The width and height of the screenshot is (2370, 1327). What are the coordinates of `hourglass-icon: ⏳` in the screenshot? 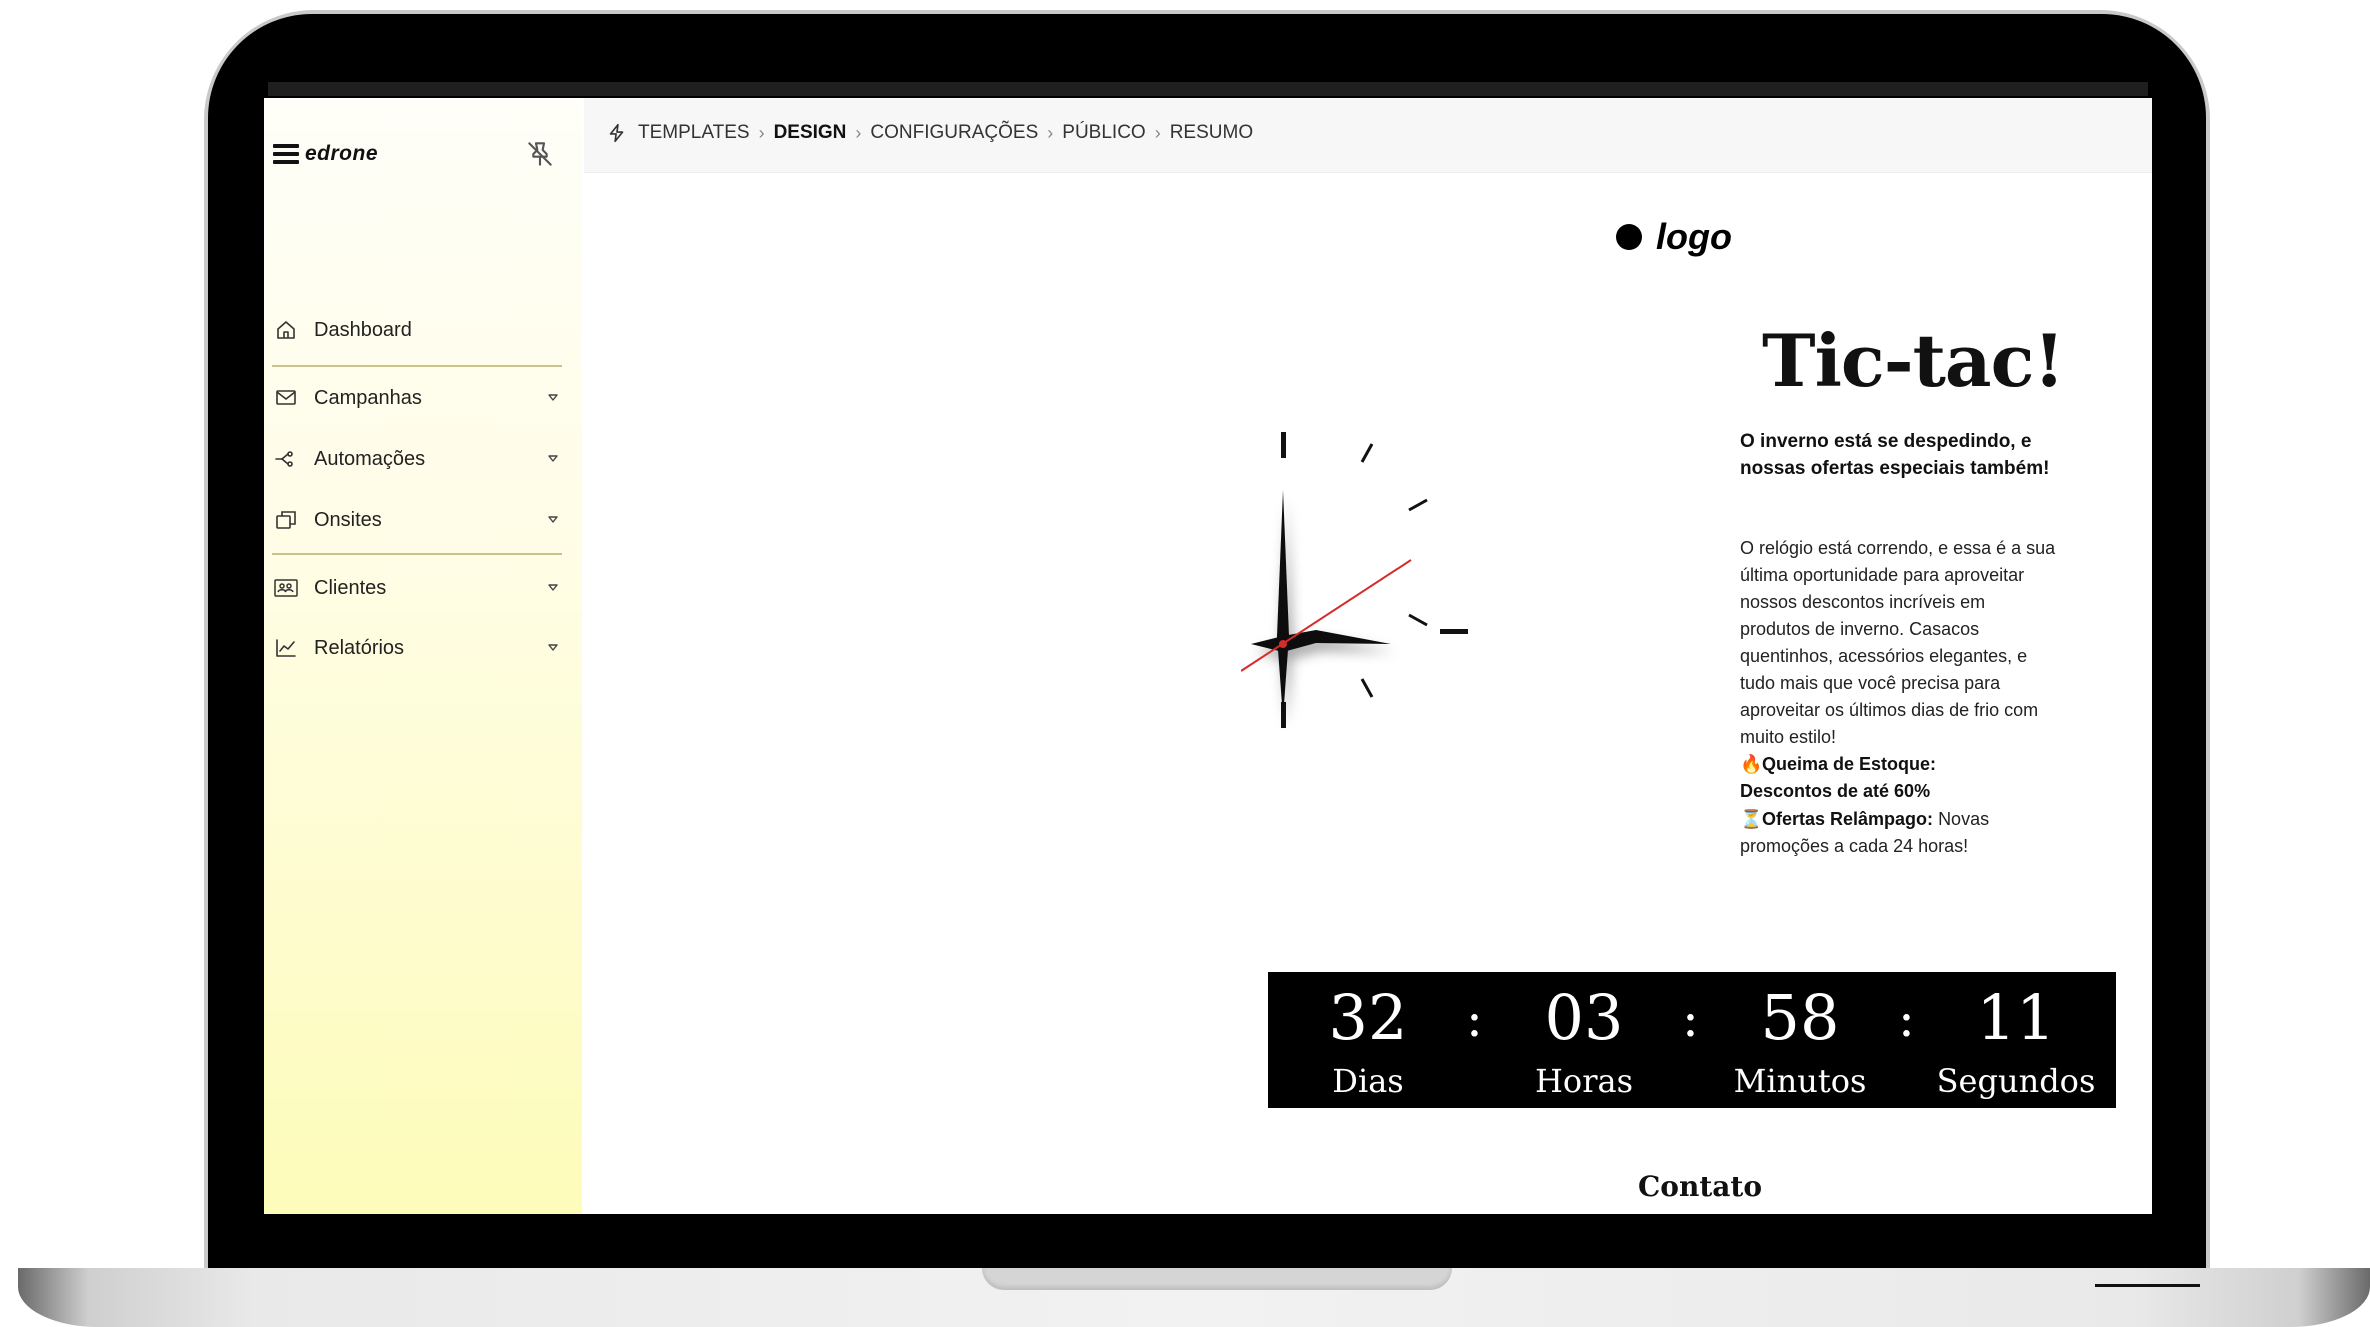 It's located at (1751, 819).